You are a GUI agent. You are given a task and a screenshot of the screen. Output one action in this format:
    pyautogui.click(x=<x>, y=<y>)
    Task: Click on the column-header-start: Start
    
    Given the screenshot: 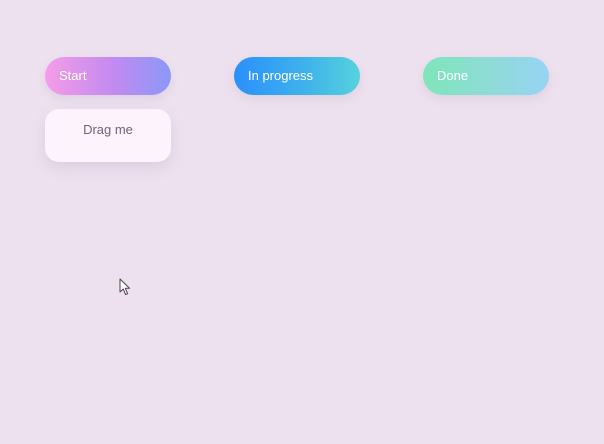 What is the action you would take?
    pyautogui.click(x=108, y=76)
    